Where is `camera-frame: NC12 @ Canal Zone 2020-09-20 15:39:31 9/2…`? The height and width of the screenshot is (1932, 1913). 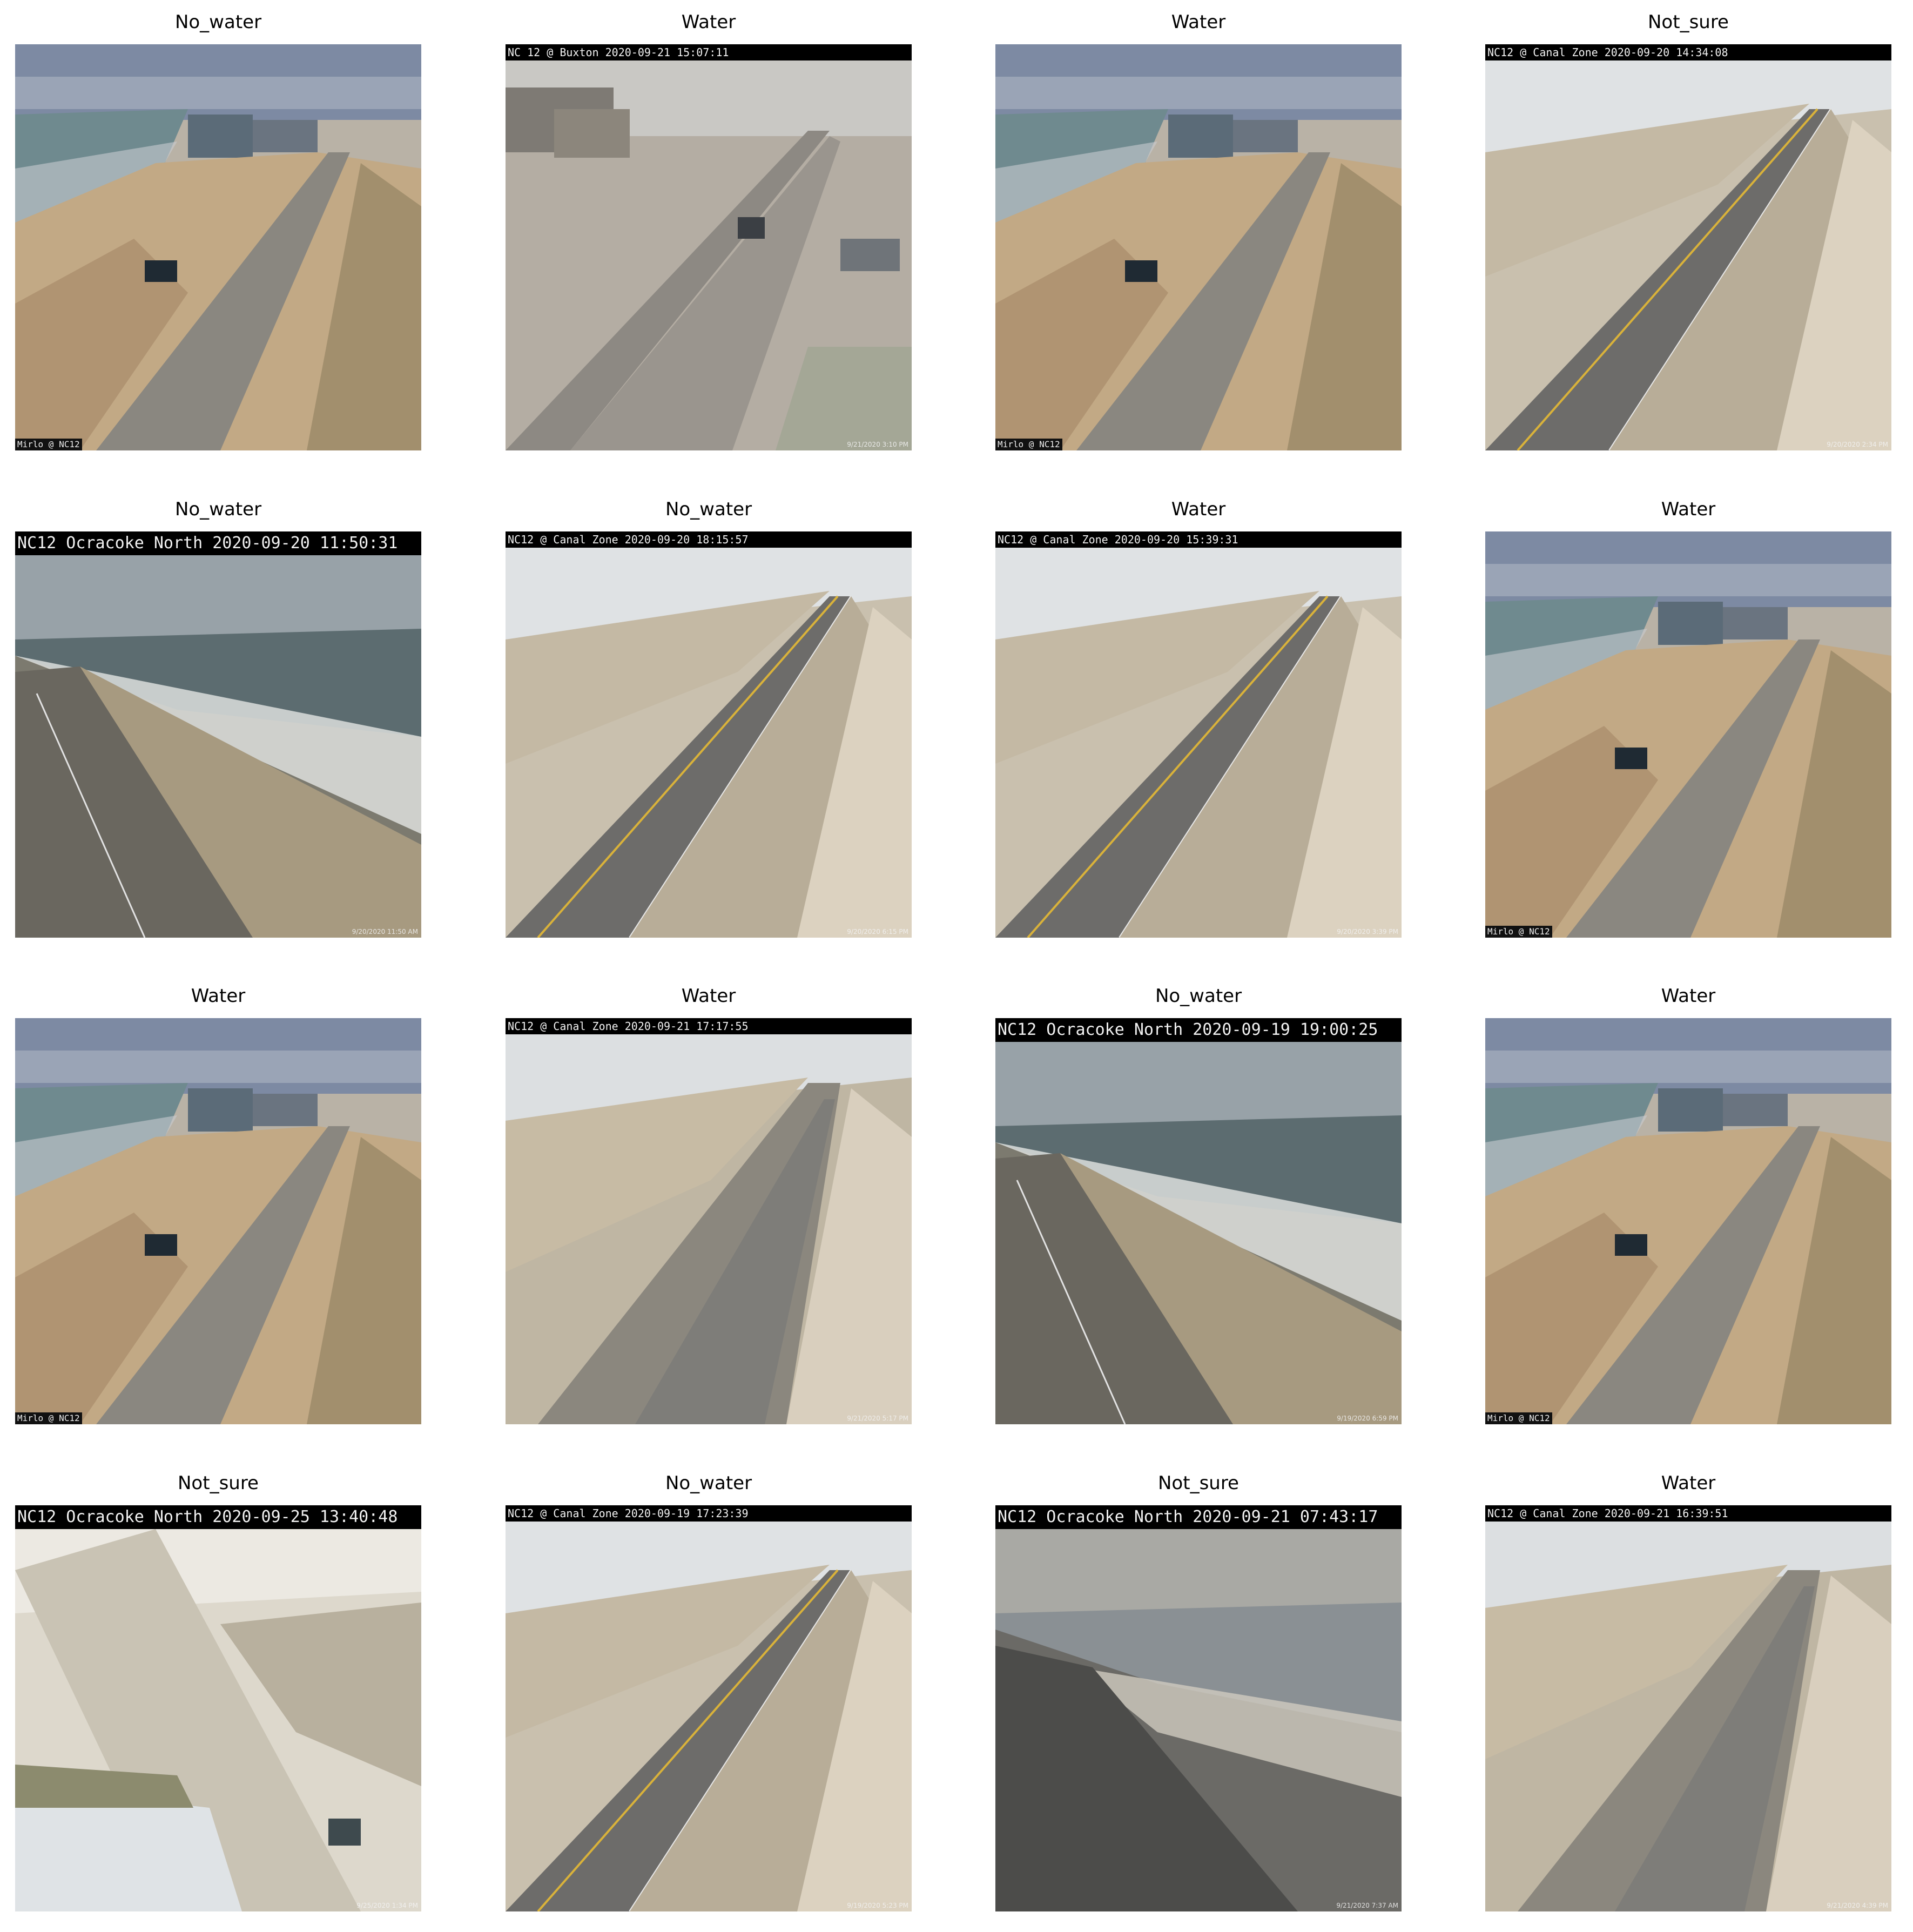 camera-frame: NC12 @ Canal Zone 2020-09-20 15:39:31 9/2… is located at coordinates (1198, 734).